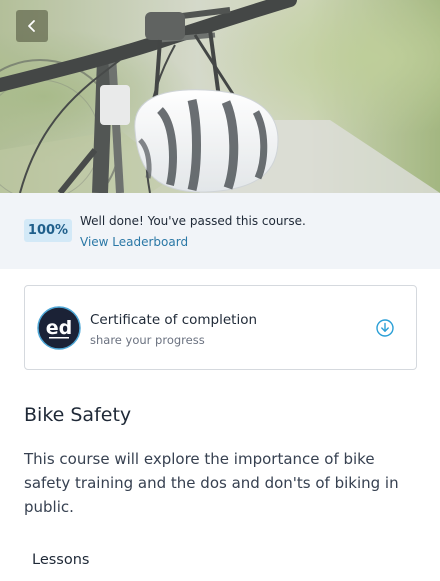 This screenshot has width=440, height=581. What do you see at coordinates (61, 560) in the screenshot?
I see `lessons-heading: Lessons` at bounding box center [61, 560].